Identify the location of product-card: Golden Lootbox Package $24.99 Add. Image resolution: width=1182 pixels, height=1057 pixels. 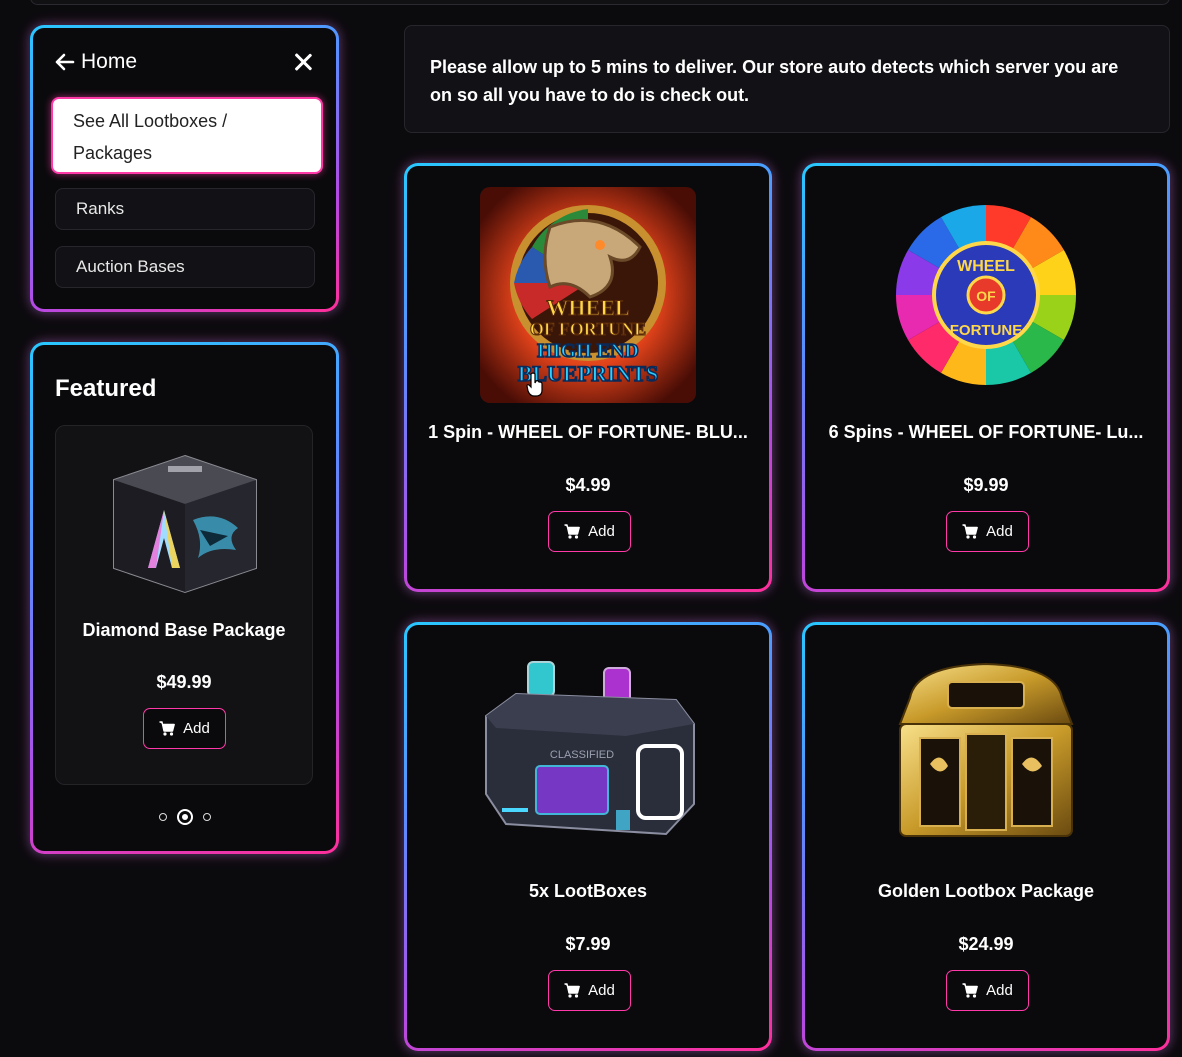
(986, 836).